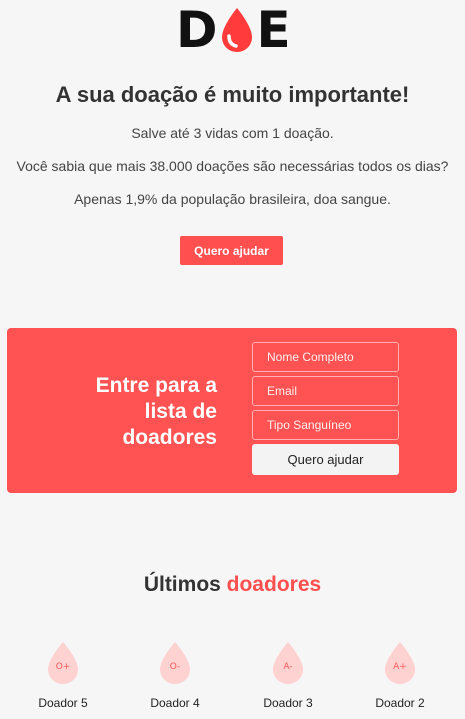 Image resolution: width=465 pixels, height=719 pixels. I want to click on latest-donors-title: Últimos doadores, so click(232, 585).